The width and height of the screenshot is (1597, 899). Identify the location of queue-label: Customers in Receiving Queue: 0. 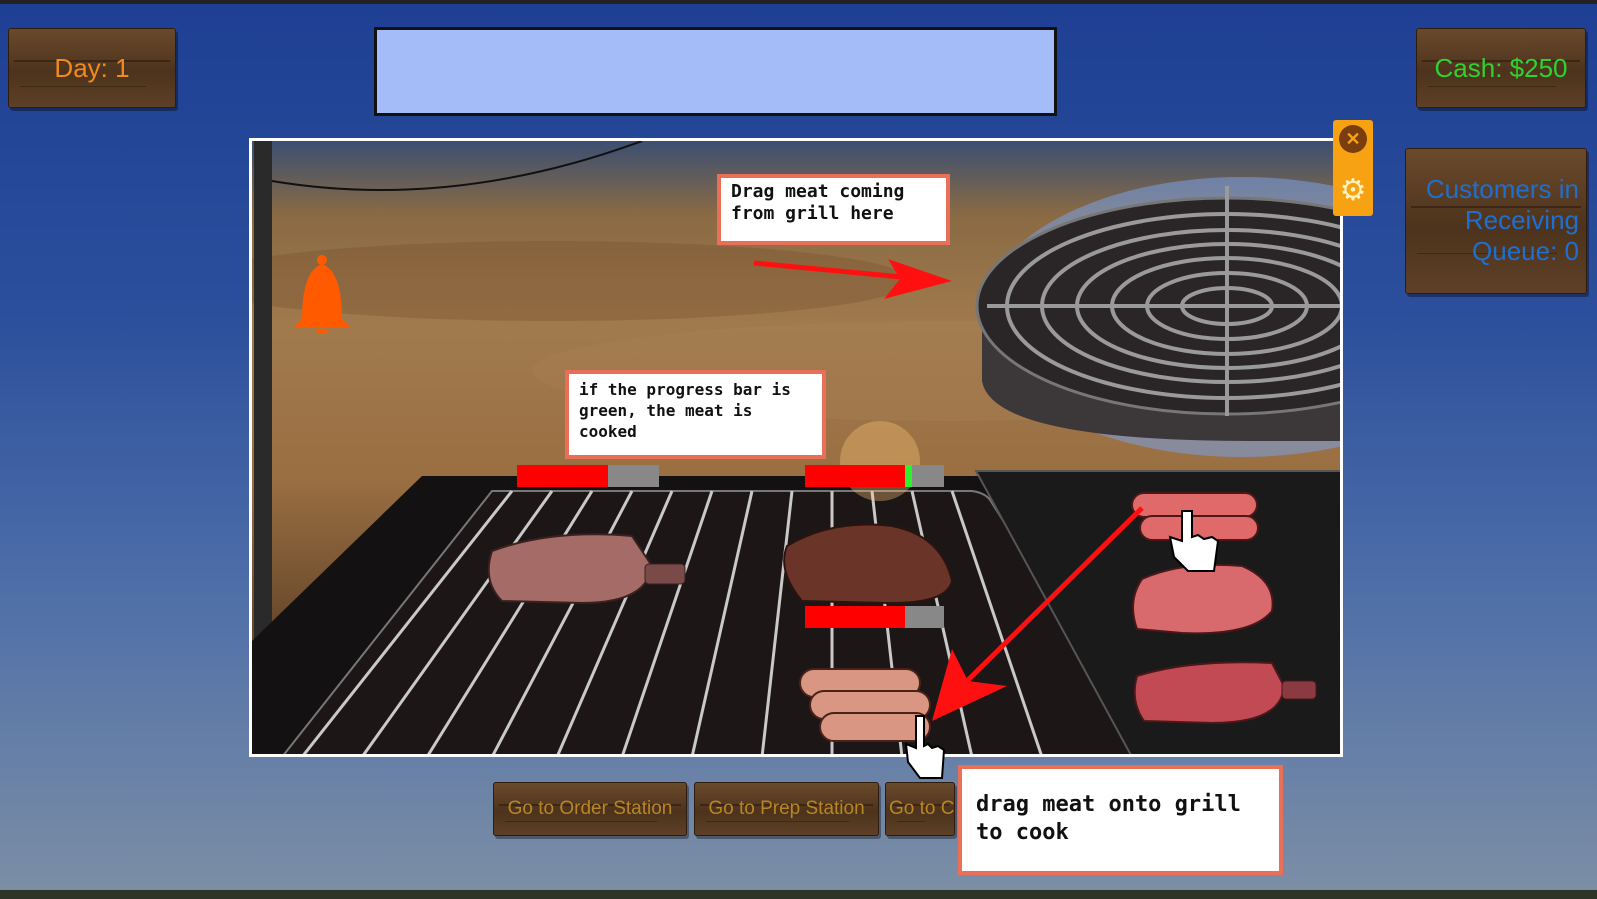
(1489, 220).